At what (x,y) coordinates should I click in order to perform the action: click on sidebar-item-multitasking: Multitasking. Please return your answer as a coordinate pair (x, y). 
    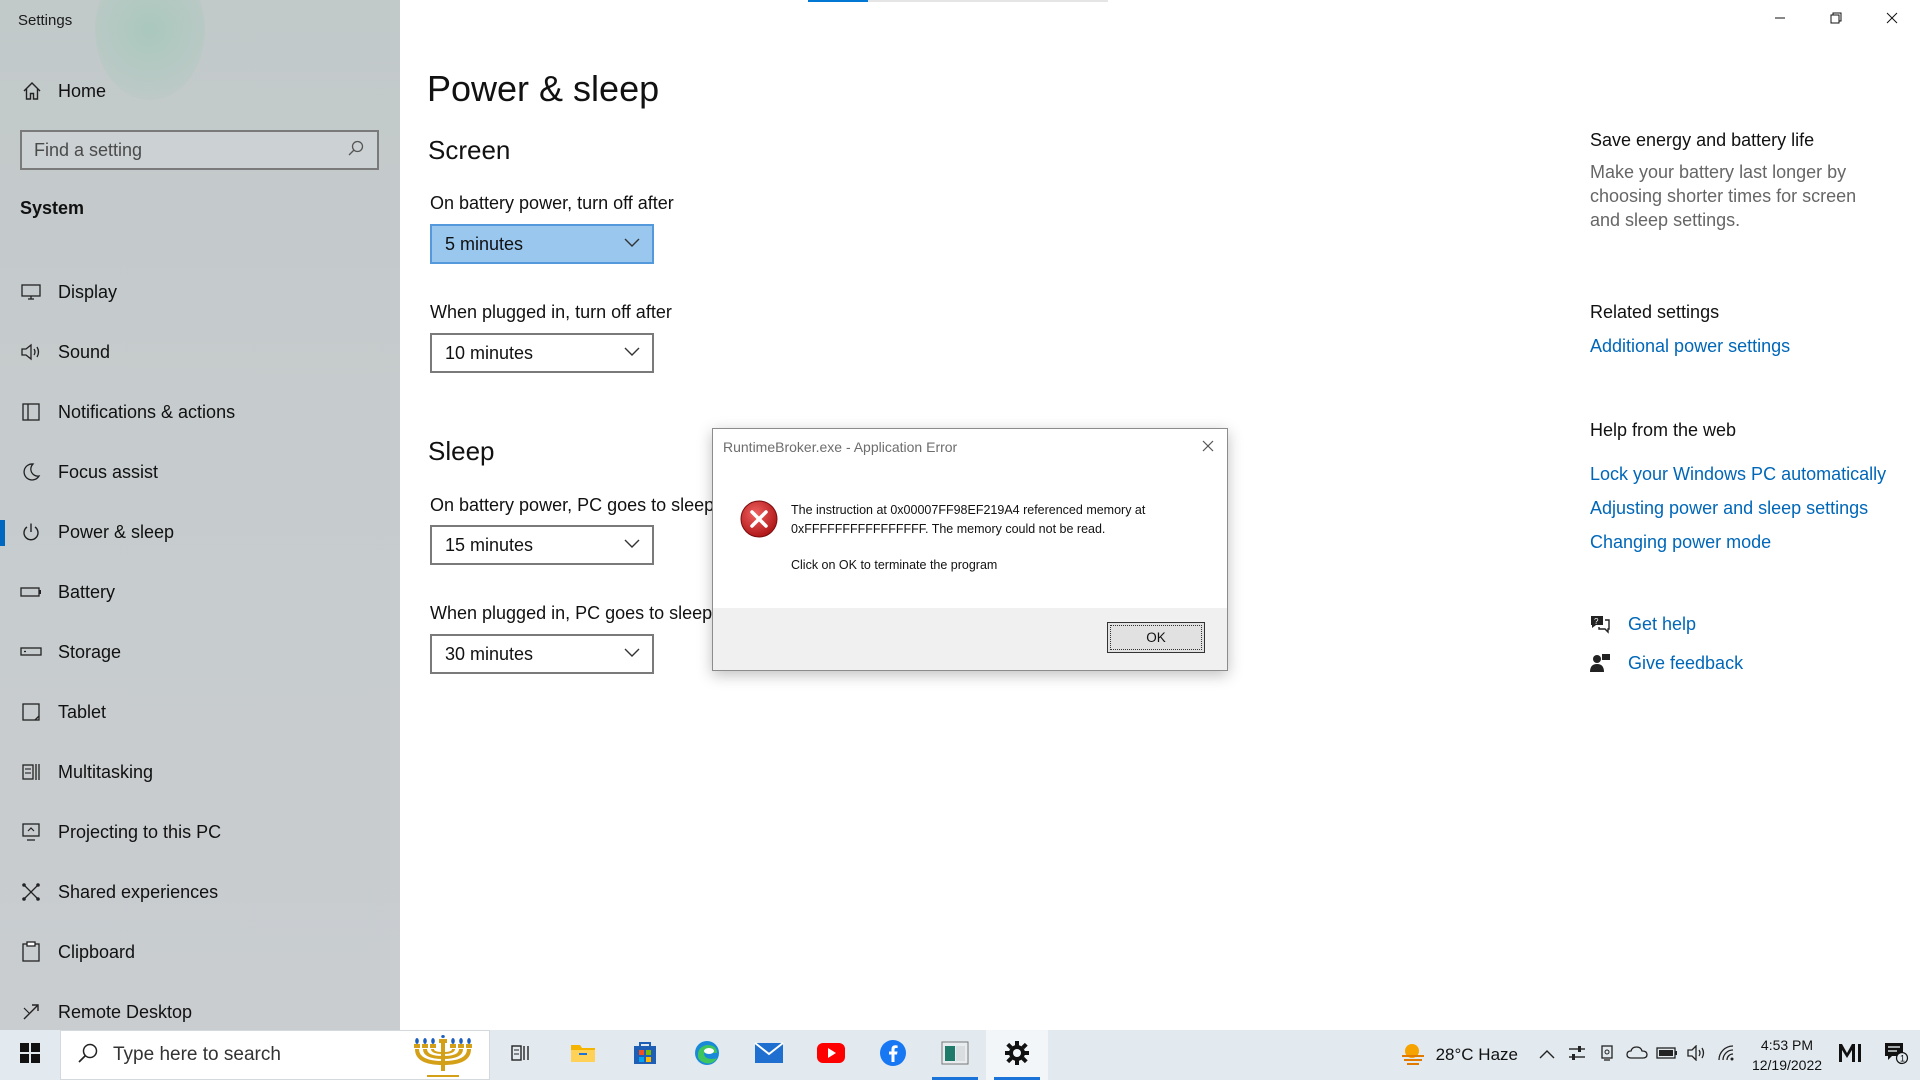
    Looking at the image, I should click on (200, 772).